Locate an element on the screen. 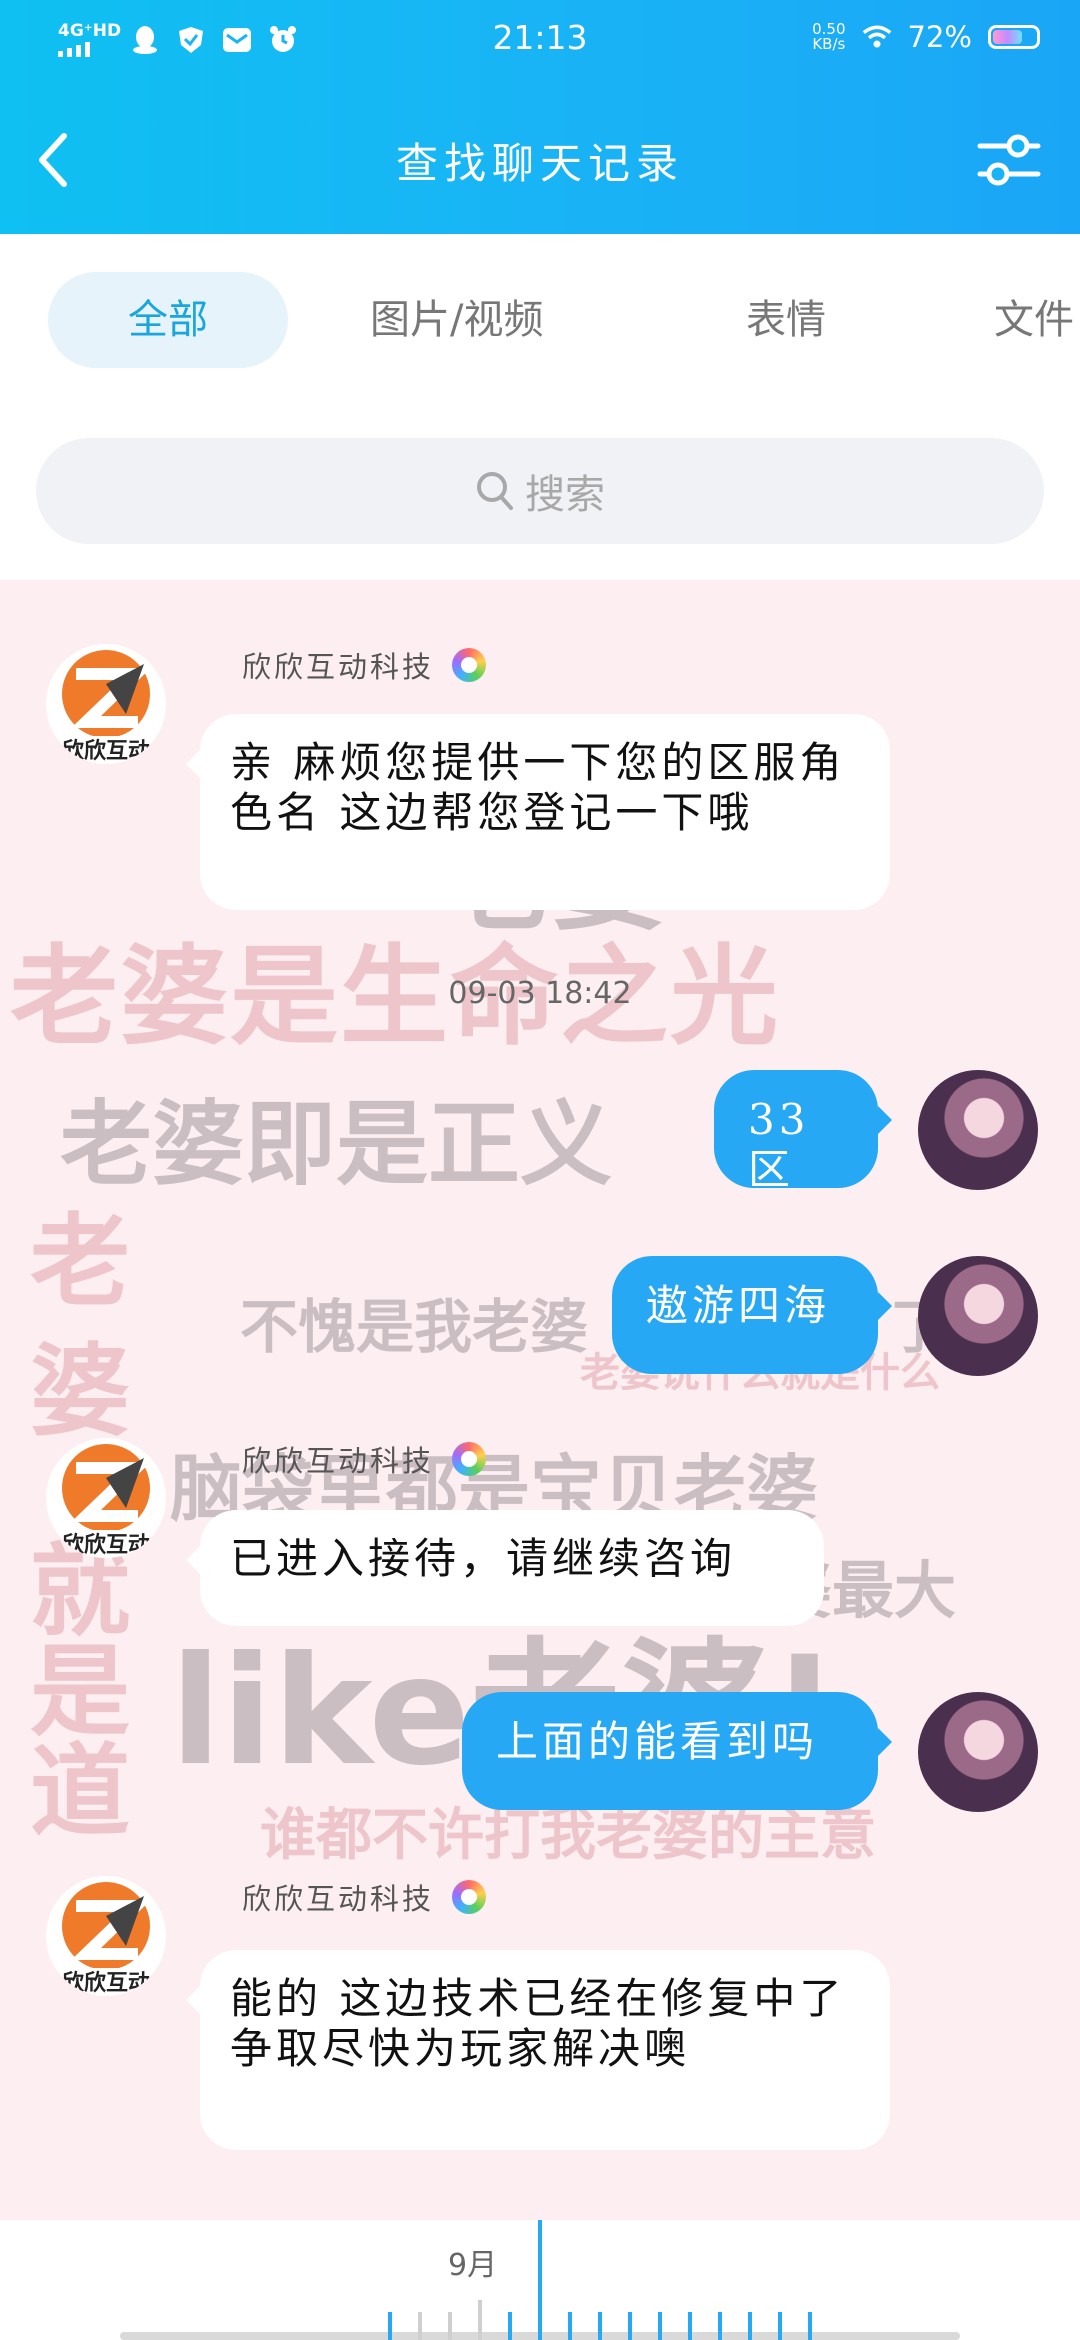  search-section: 搜索 is located at coordinates (540, 487).